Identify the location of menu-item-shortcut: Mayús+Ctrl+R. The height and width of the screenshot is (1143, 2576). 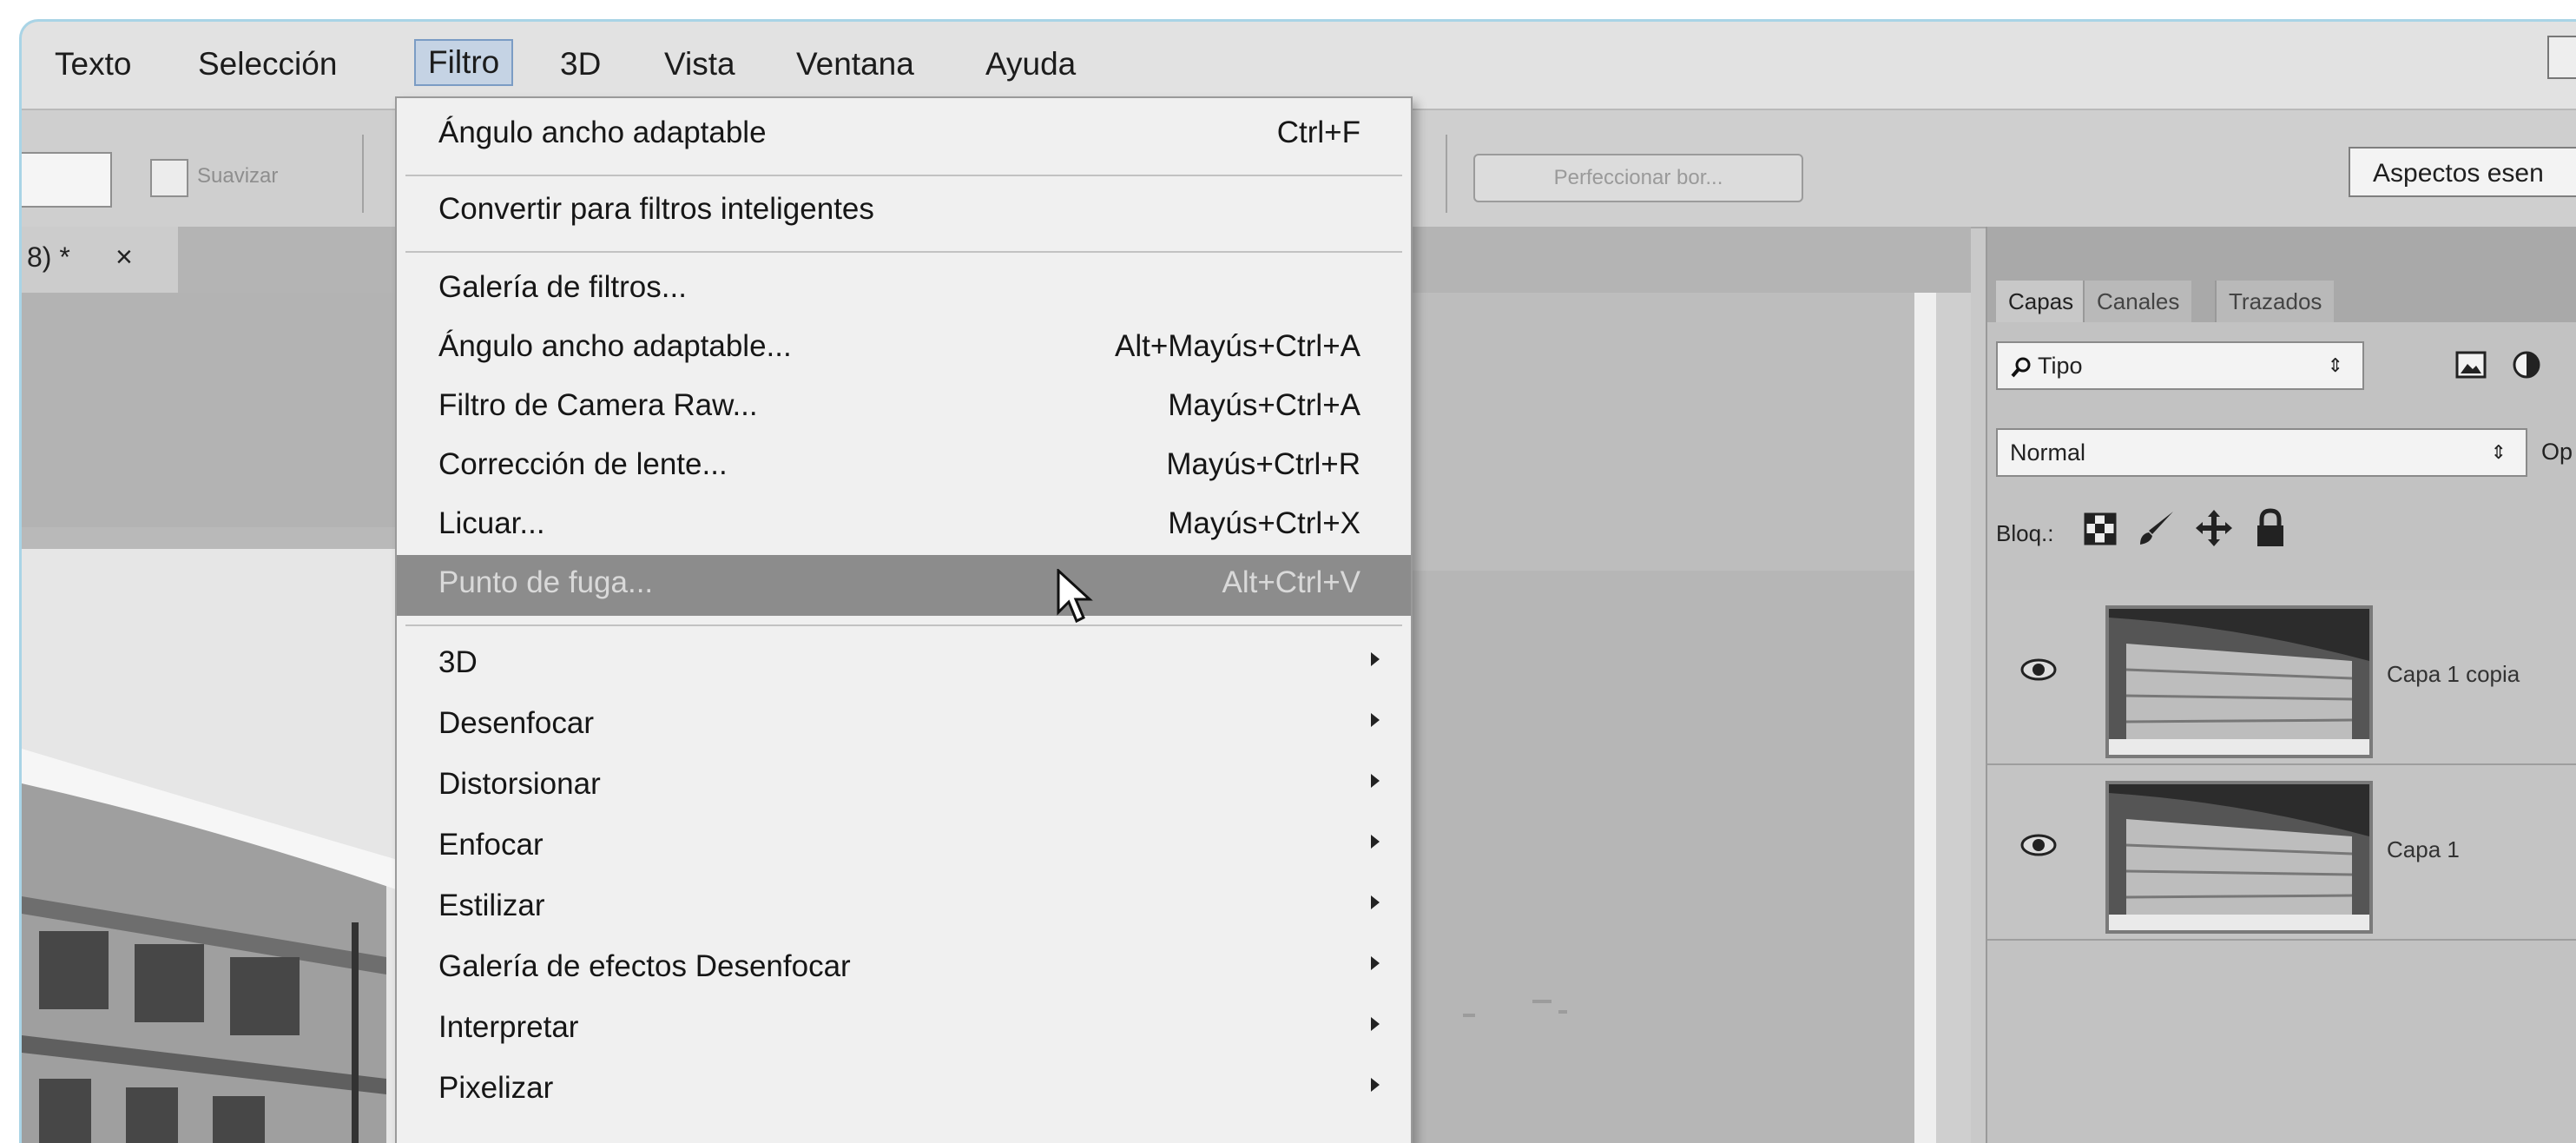
(1263, 464).